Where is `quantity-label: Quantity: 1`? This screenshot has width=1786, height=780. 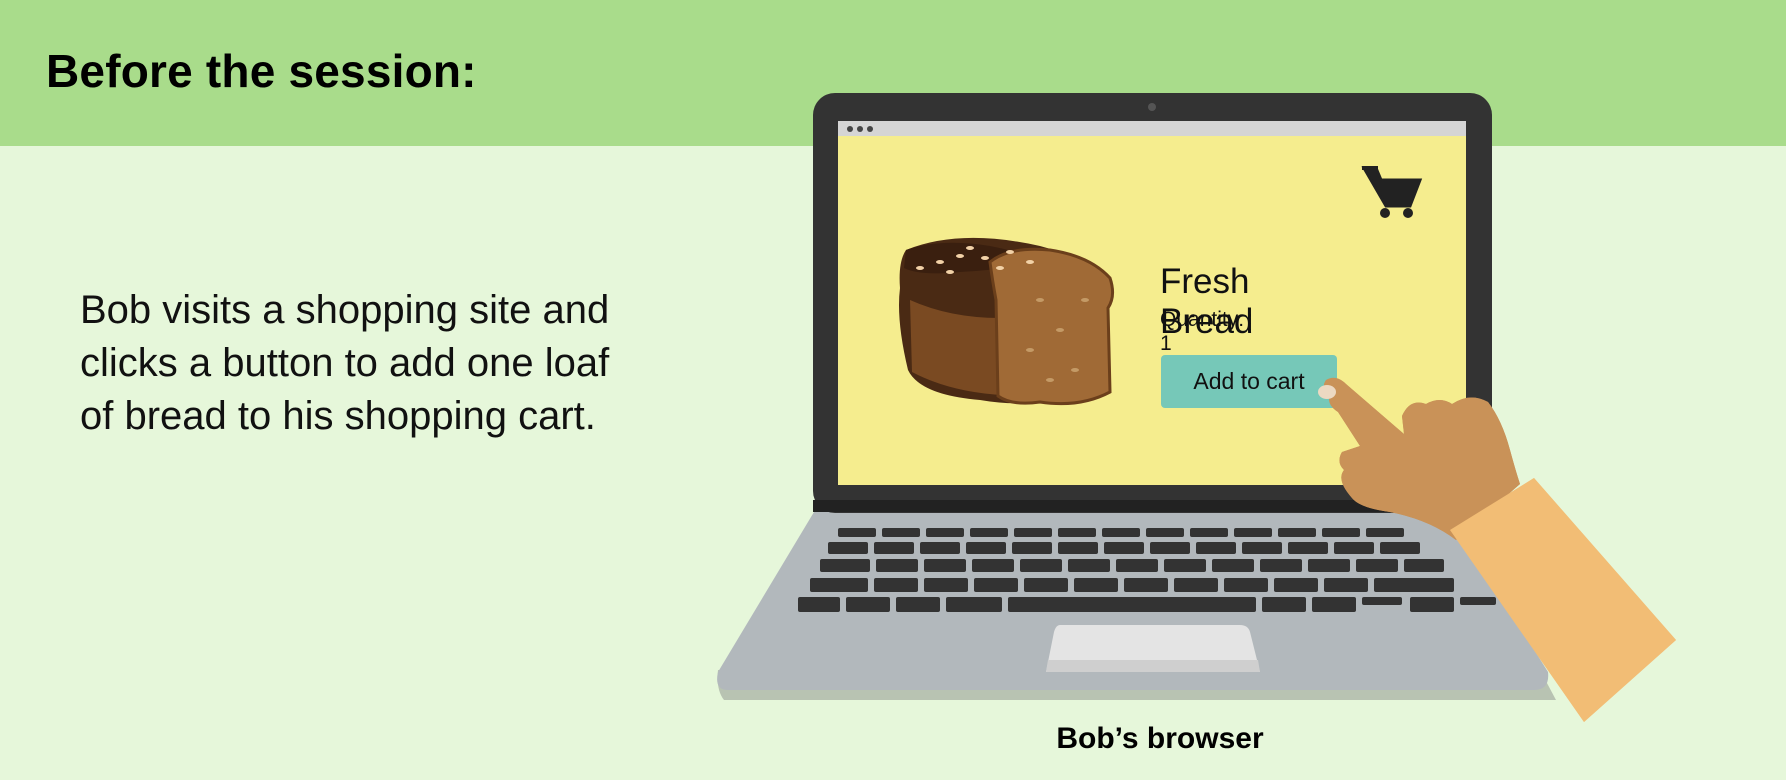 quantity-label: Quantity: 1 is located at coordinates (1202, 331).